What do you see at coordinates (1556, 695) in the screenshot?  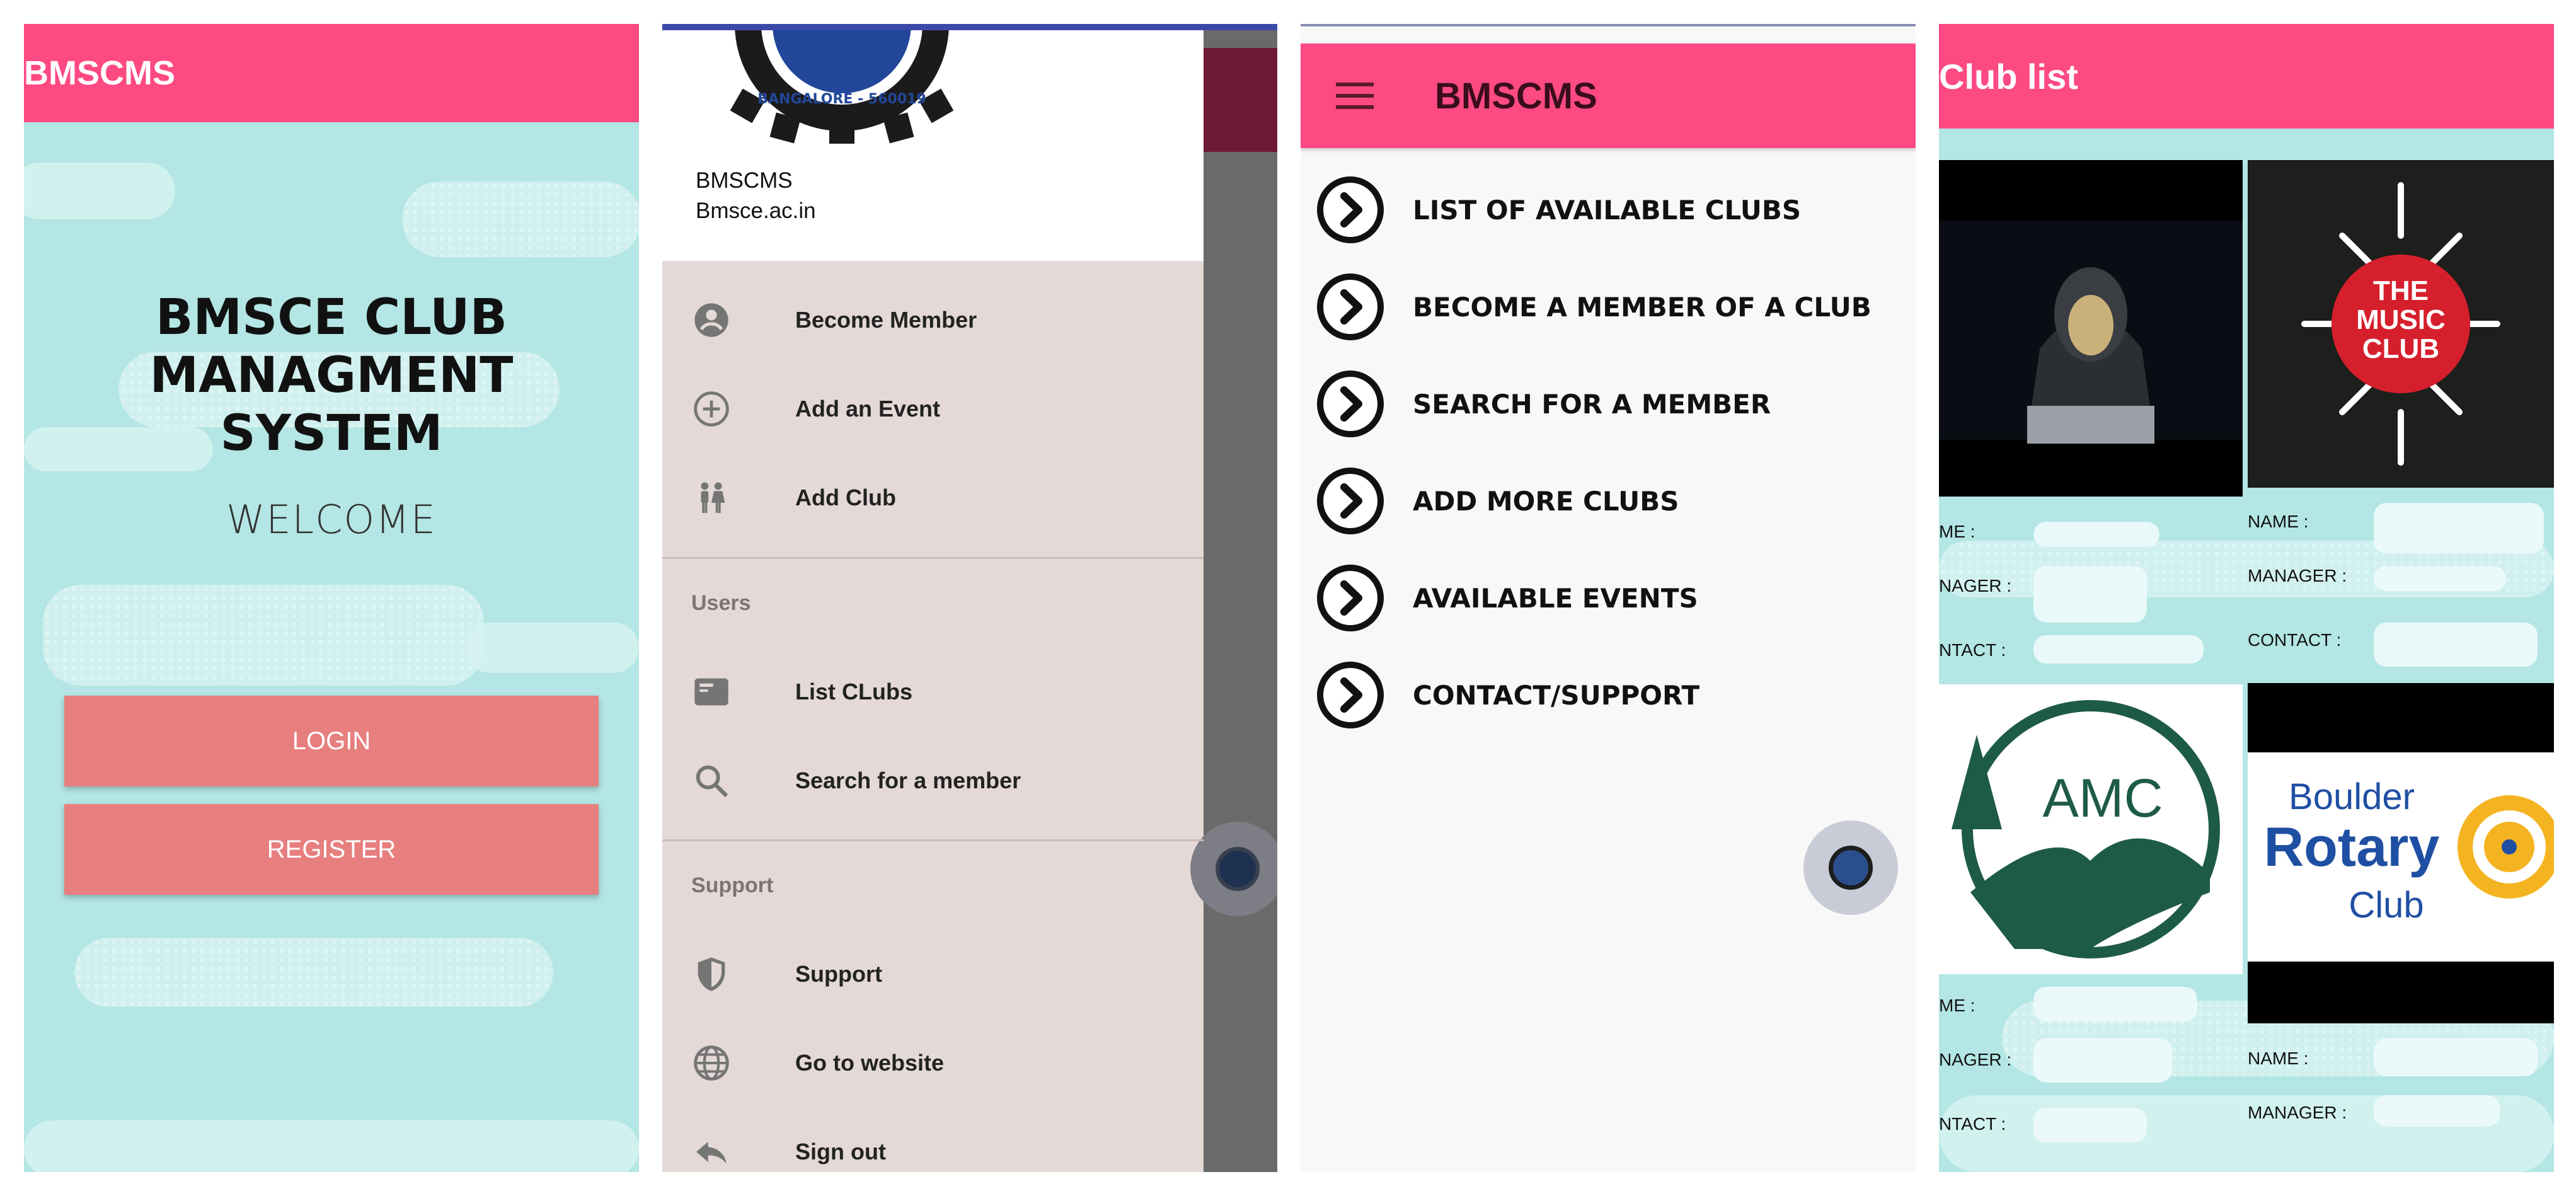 I see `menu-item-label: CONTACT/SUPPORT` at bounding box center [1556, 695].